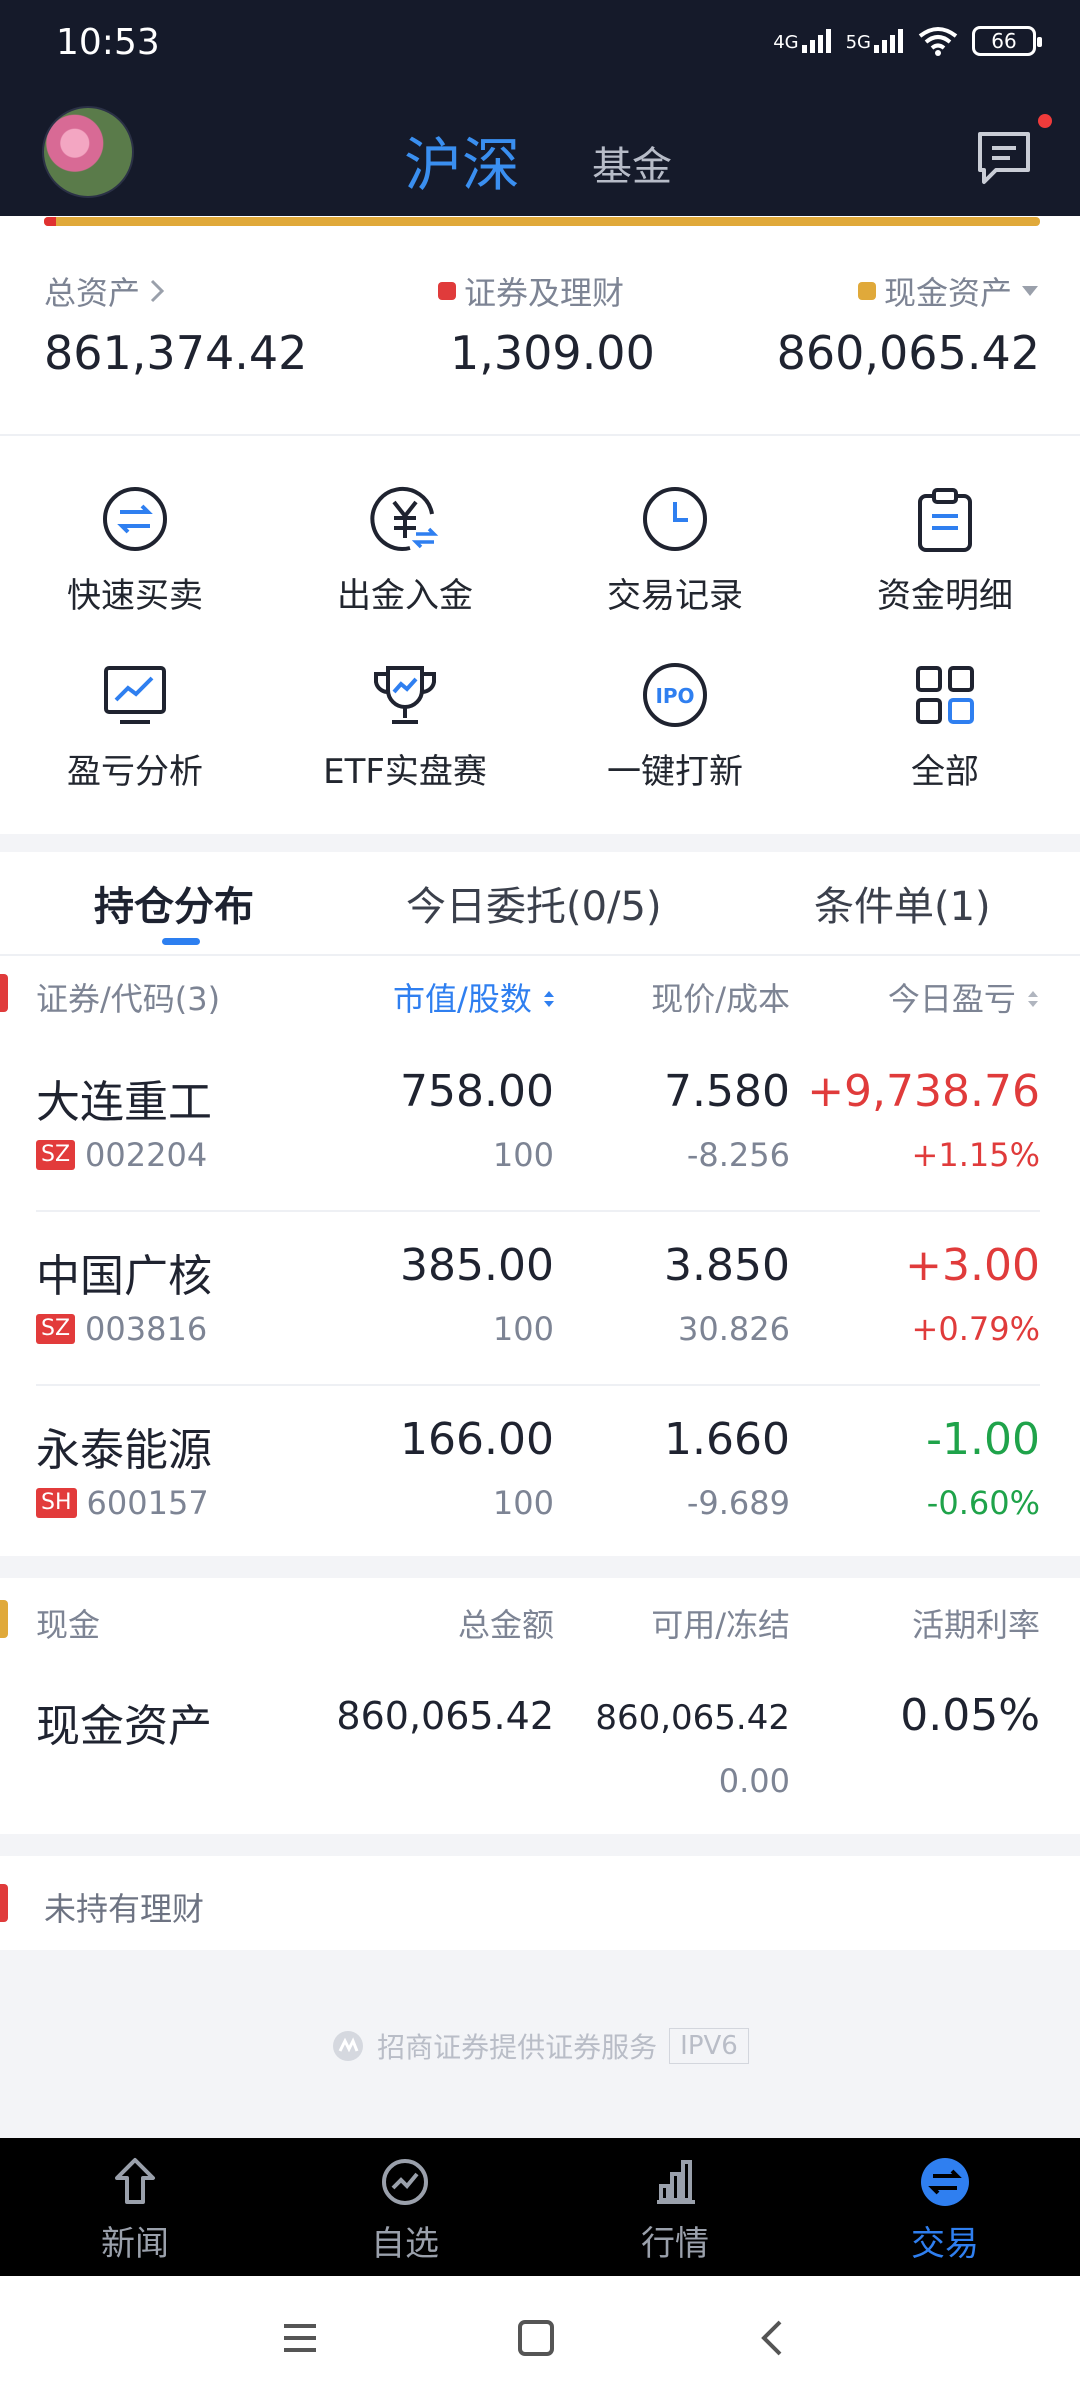 The width and height of the screenshot is (1080, 2400). I want to click on message-icon, so click(1004, 158).